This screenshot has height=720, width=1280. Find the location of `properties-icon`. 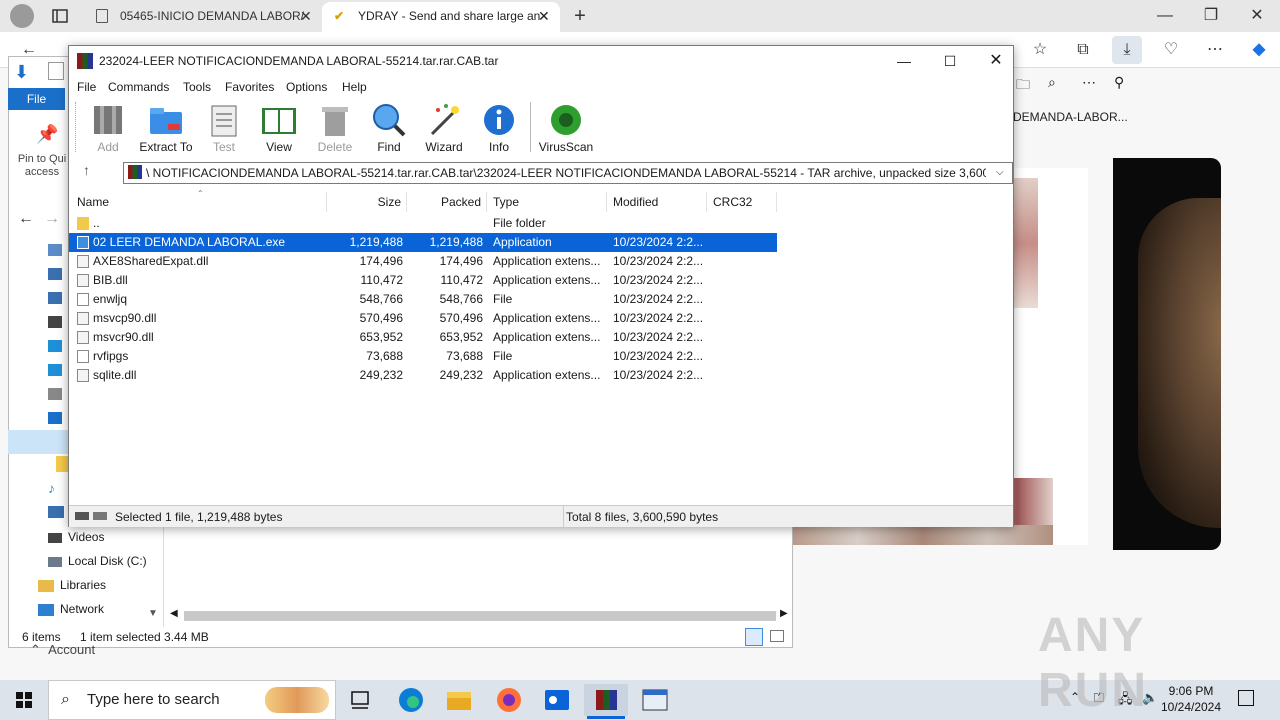

properties-icon is located at coordinates (56, 71).